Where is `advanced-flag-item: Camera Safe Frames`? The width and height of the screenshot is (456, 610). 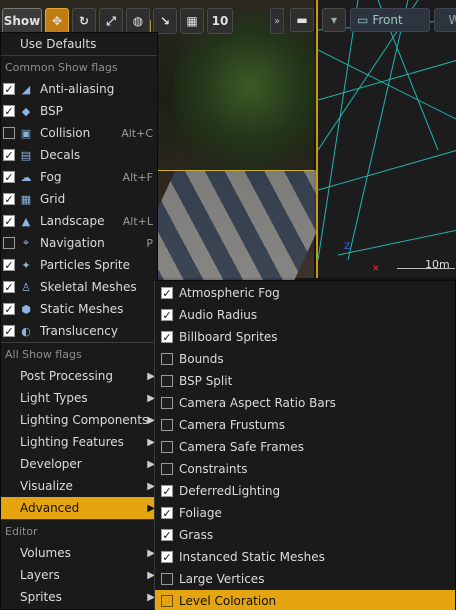 advanced-flag-item: Camera Safe Frames is located at coordinates (305, 447).